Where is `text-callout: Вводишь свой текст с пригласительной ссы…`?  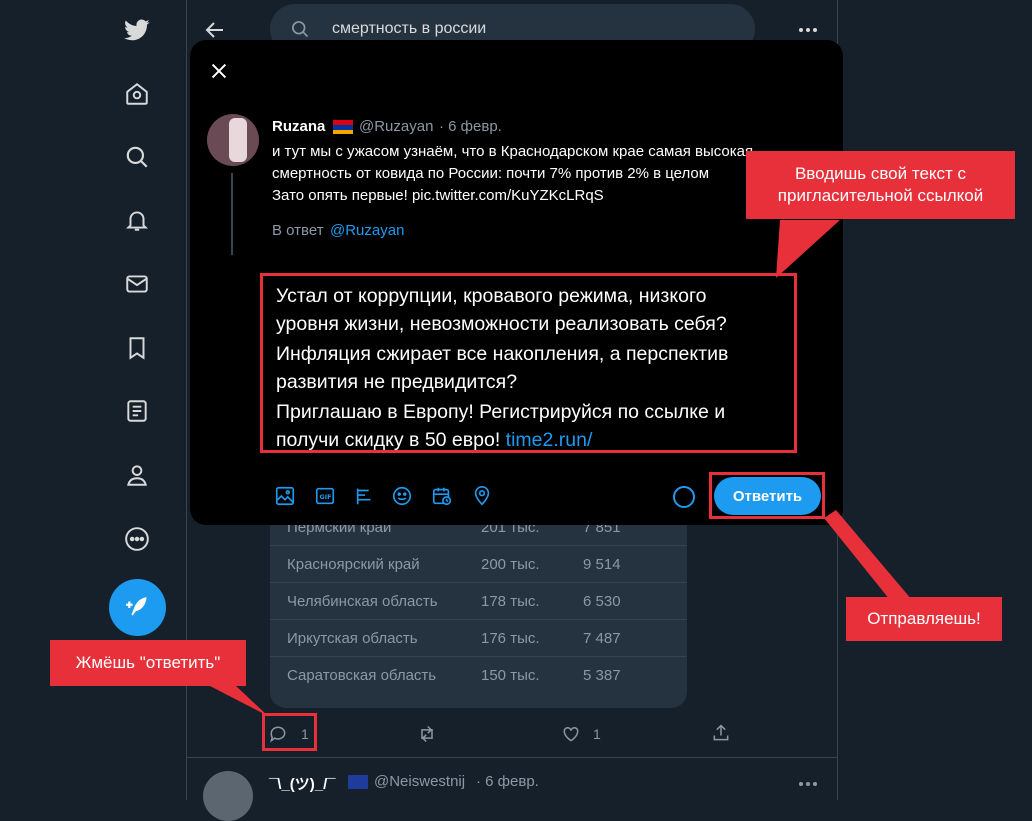 text-callout: Вводишь свой текст с пригласительной ссы… is located at coordinates (880, 185).